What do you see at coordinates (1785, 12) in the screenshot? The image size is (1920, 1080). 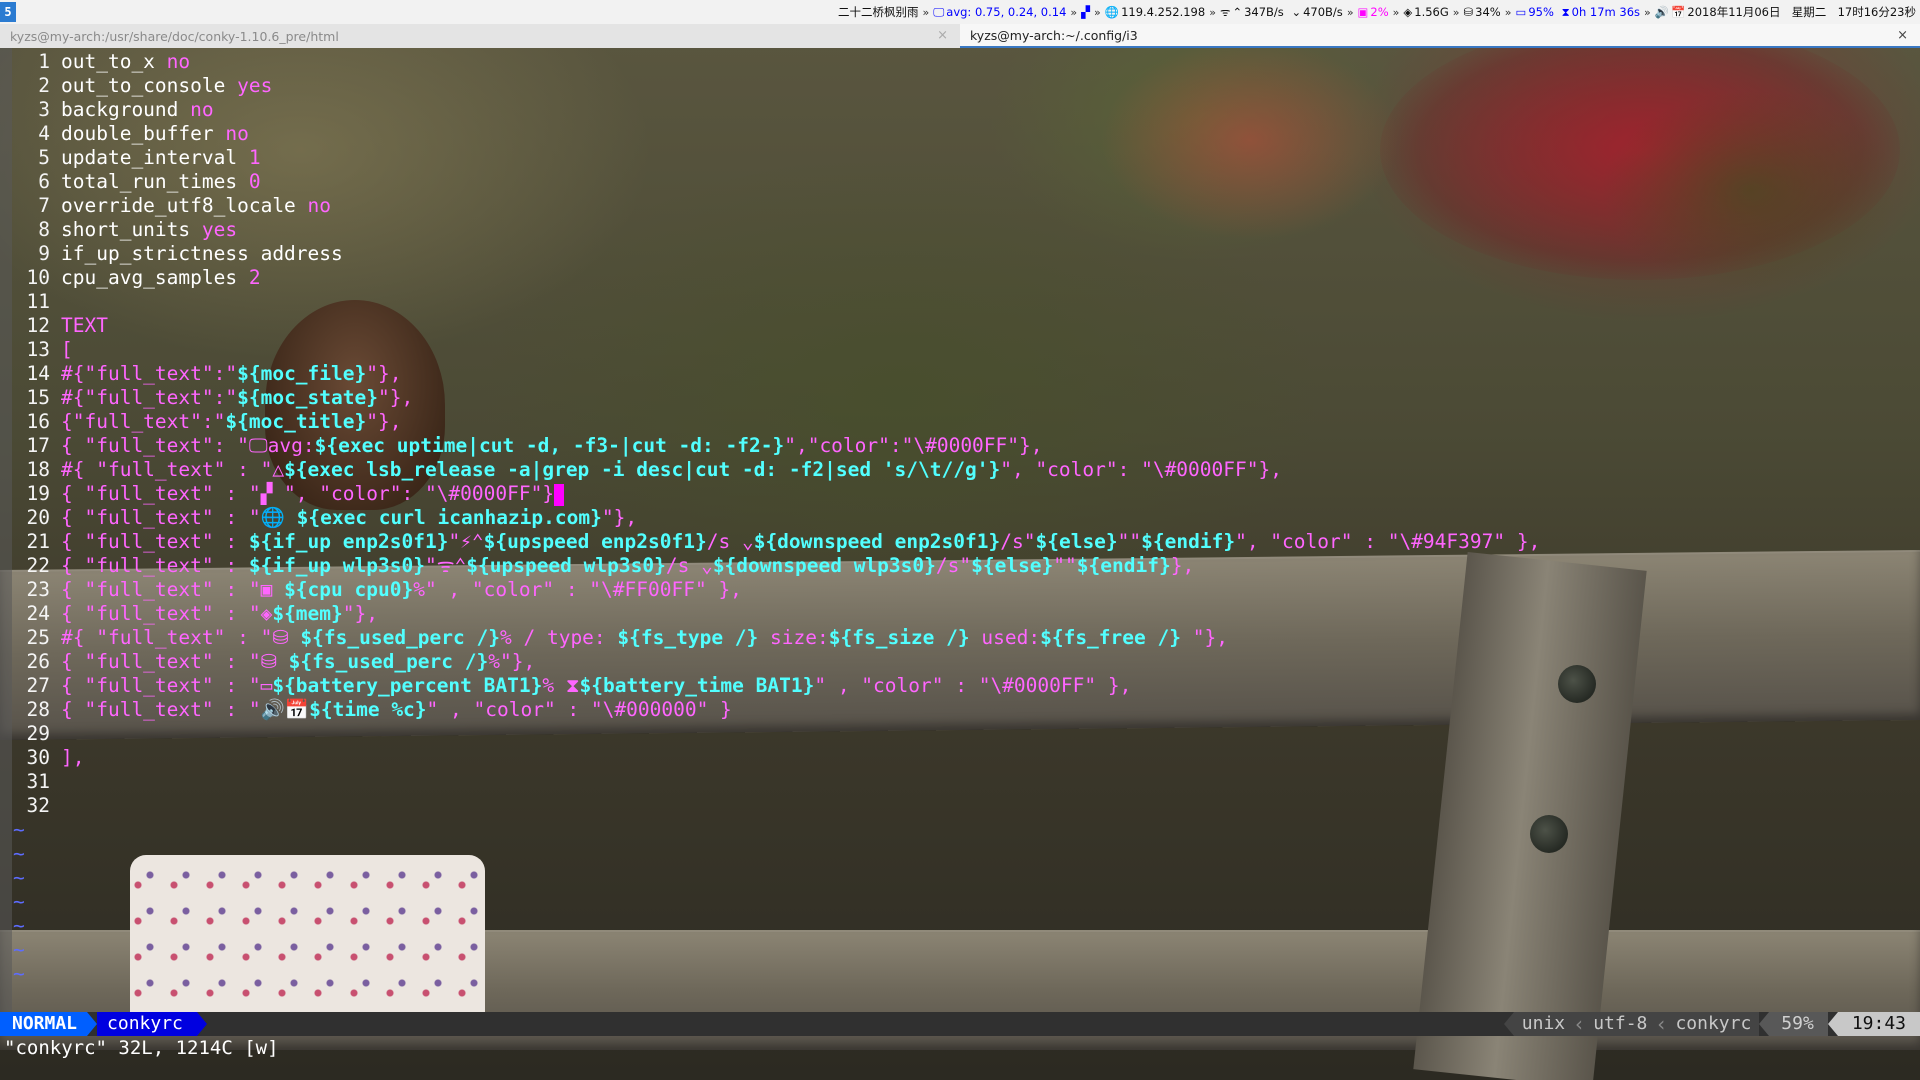 I see `datetime-block: 🔊 📅 2018年11月06日 星期二 17时16分23秒` at bounding box center [1785, 12].